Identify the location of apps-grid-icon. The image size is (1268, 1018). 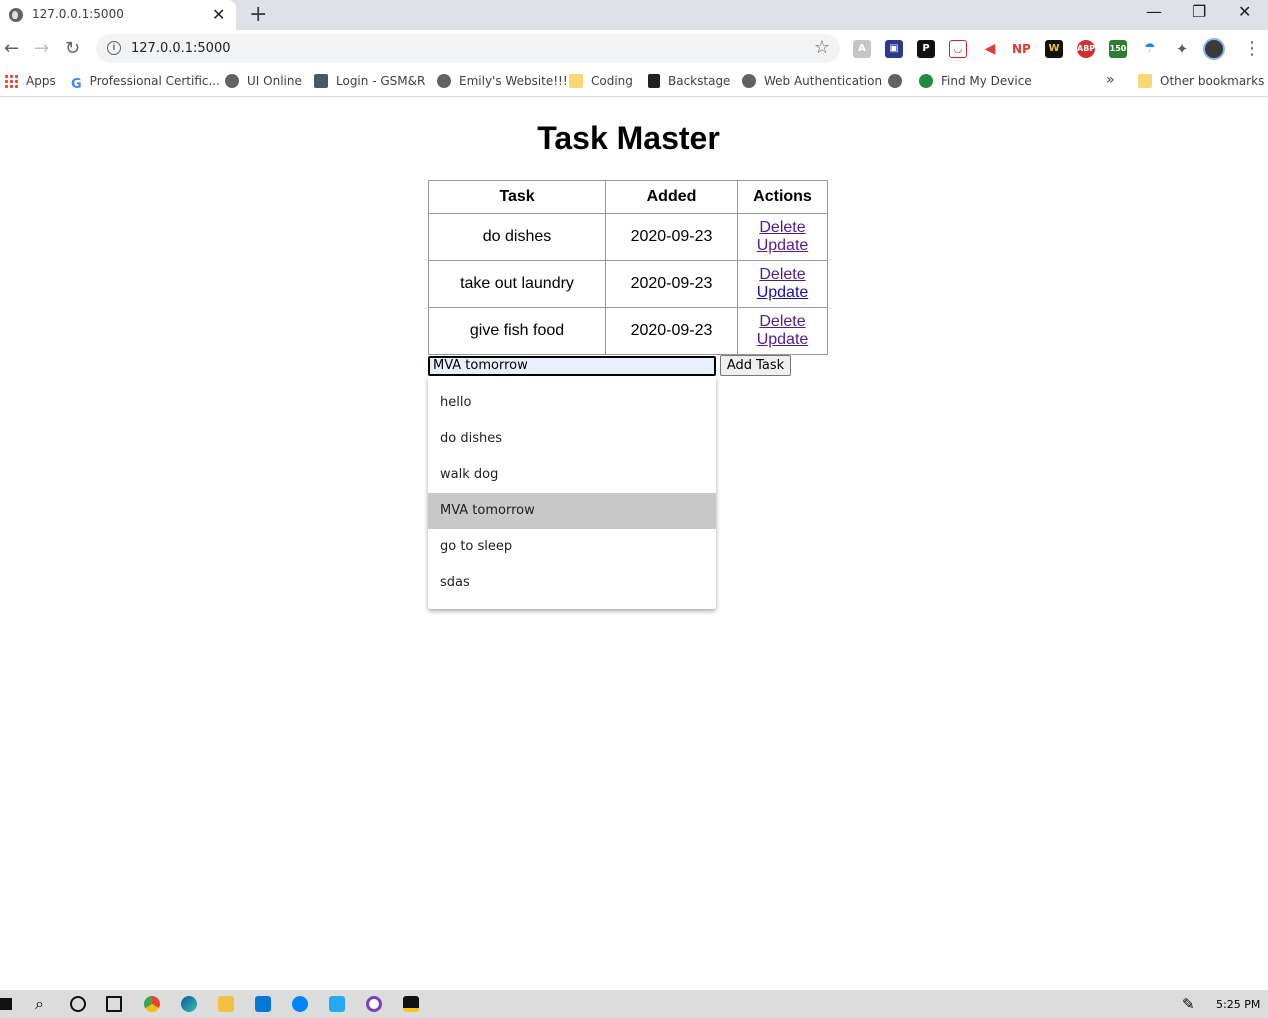
(11, 81).